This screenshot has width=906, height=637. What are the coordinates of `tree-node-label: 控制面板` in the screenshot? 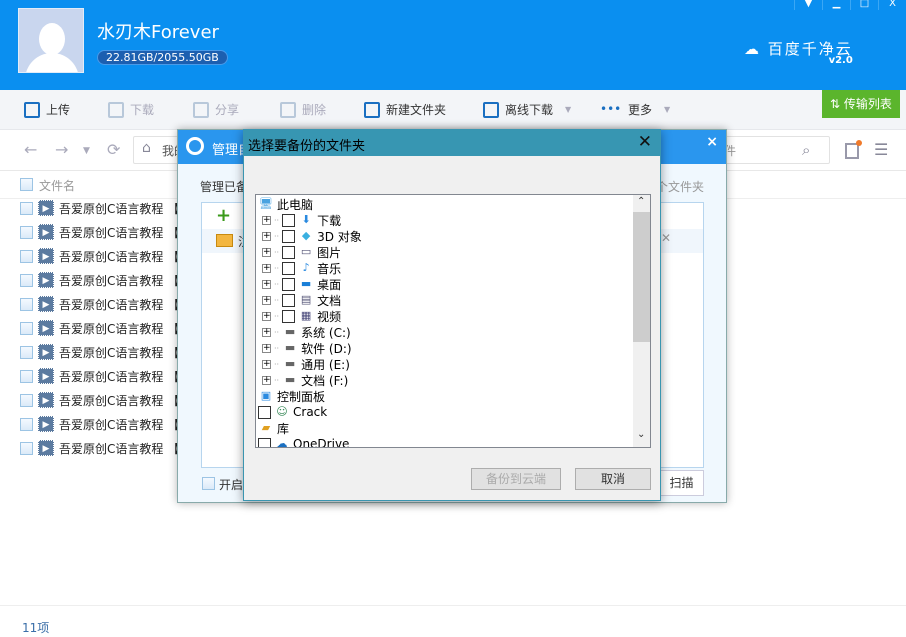 It's located at (301, 396).